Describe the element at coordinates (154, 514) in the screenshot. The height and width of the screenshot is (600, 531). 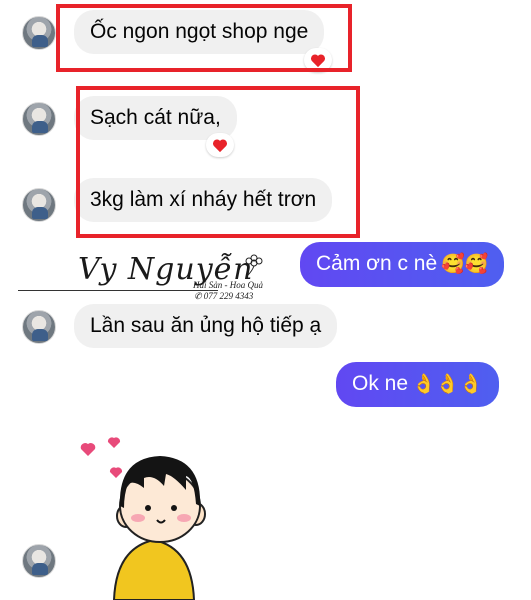
I see `girl-with-hearts-sticker` at that location.